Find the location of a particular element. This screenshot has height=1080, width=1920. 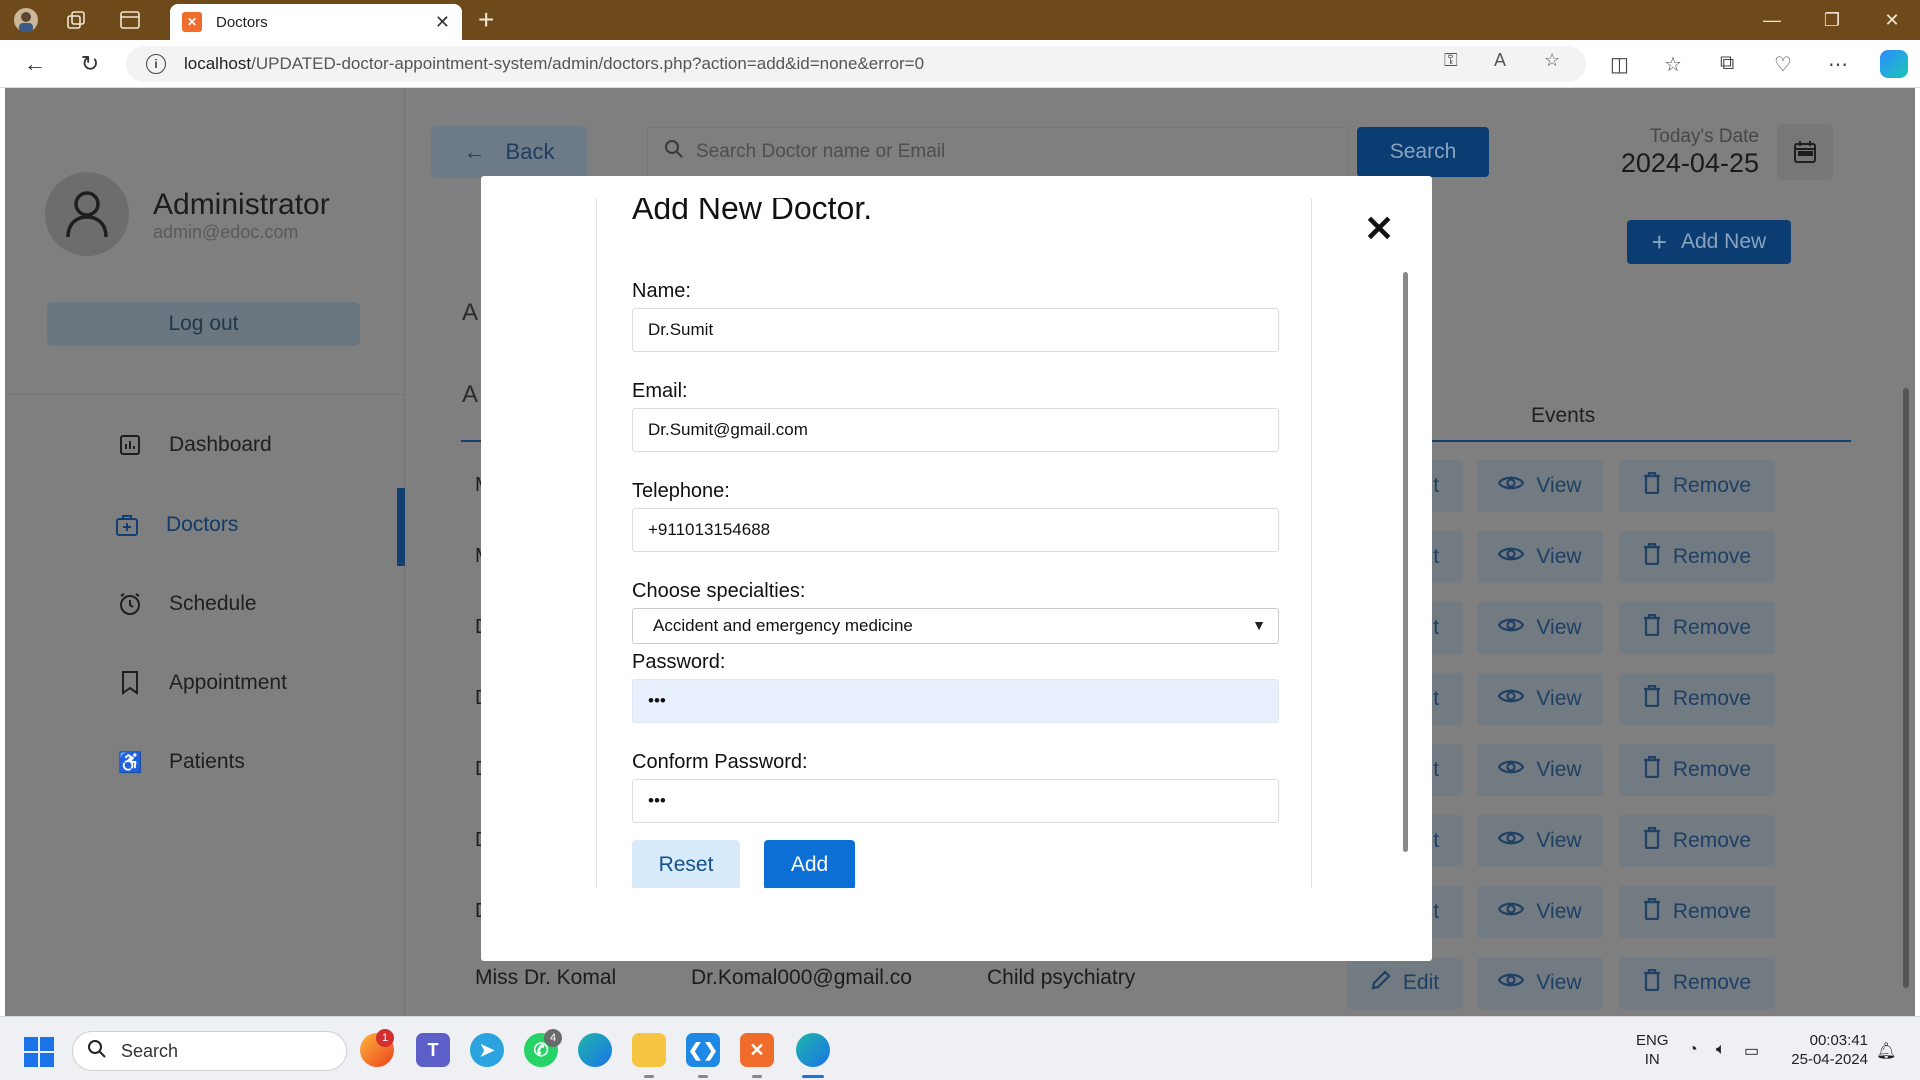

file-explorer-icon is located at coordinates (649, 1050).